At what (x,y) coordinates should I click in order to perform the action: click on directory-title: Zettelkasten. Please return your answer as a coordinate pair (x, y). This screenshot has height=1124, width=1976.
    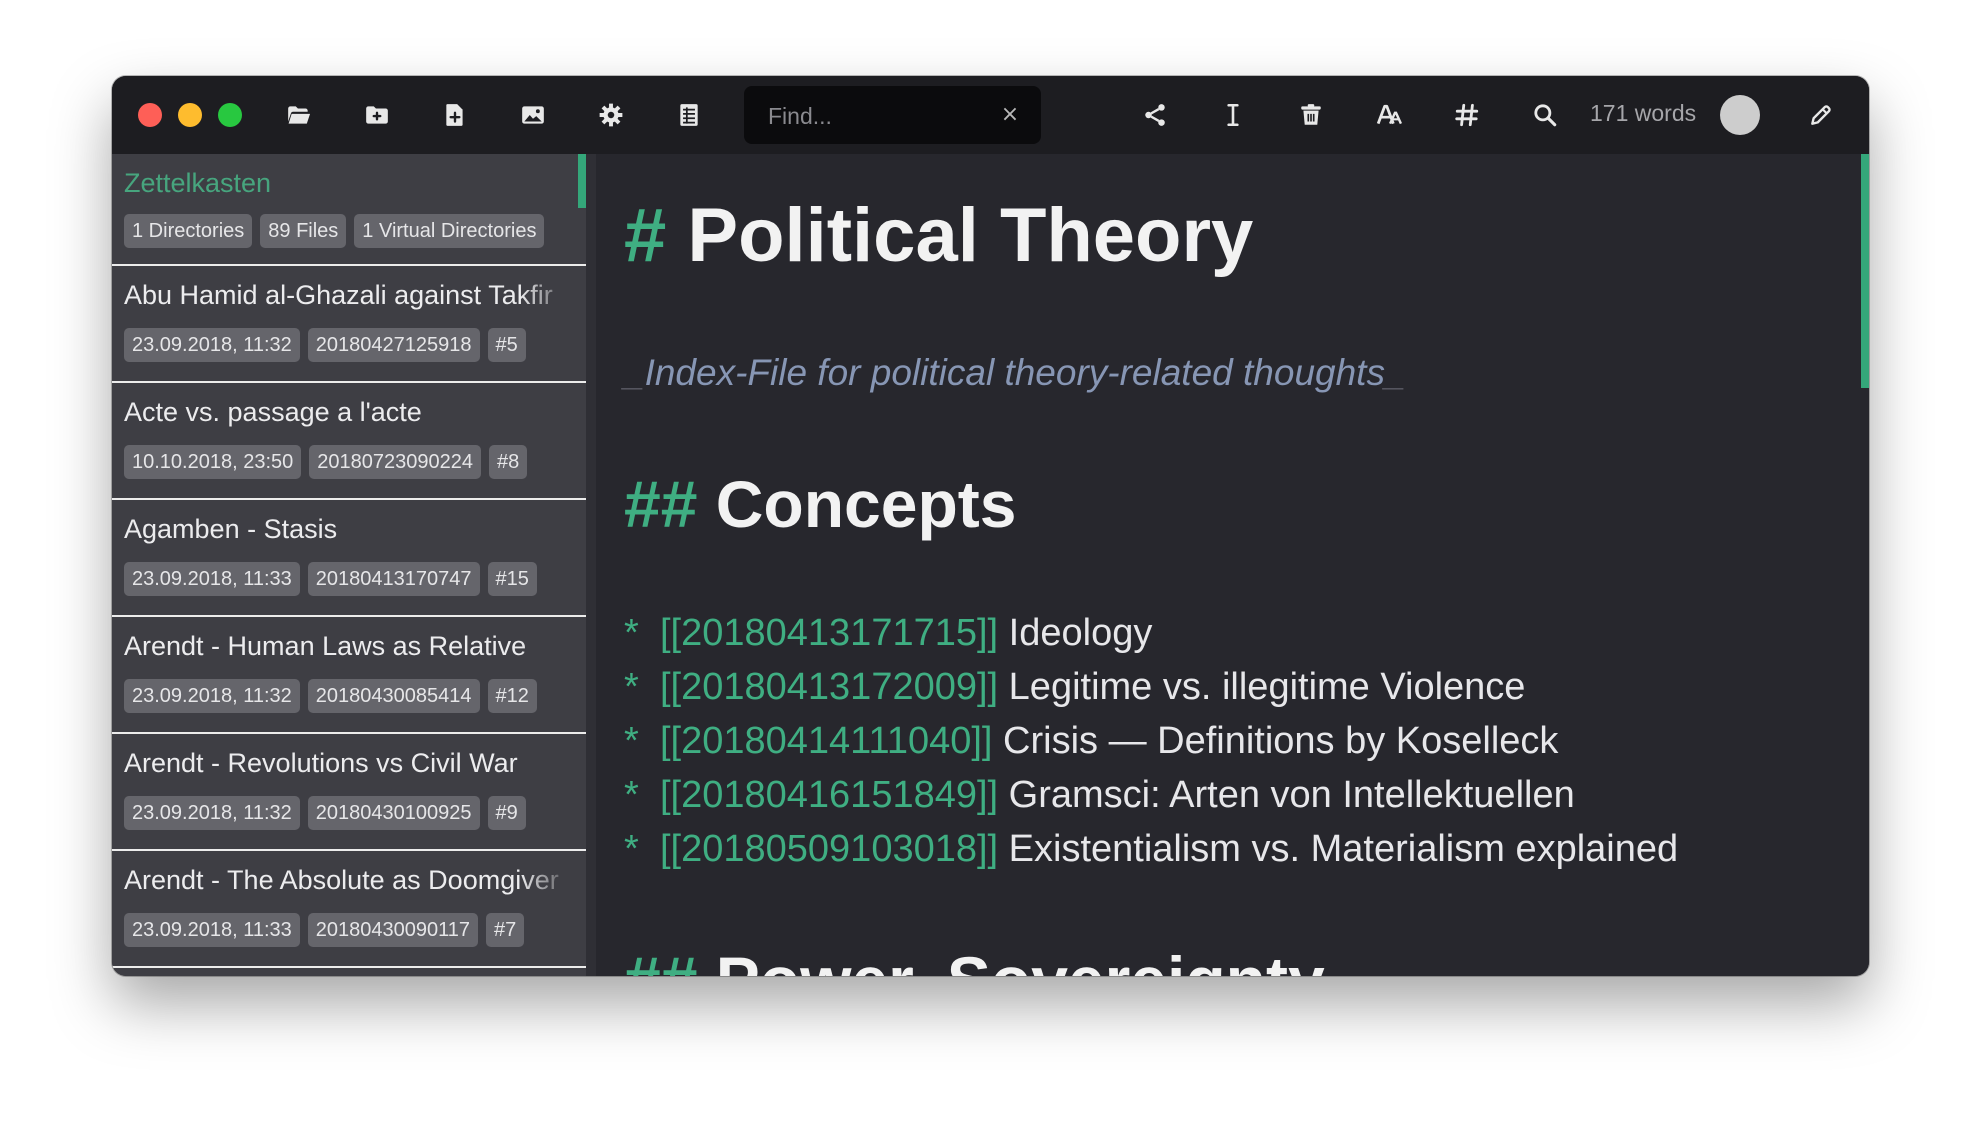
    Looking at the image, I should click on (198, 183).